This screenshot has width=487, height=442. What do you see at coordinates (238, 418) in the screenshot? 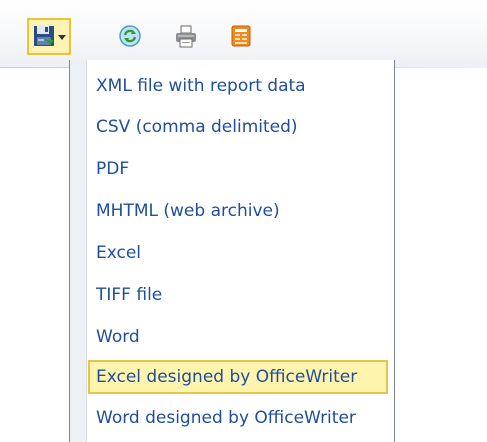
I see `menu-item-word-officewriter: Word designed by OfficeWriter` at bounding box center [238, 418].